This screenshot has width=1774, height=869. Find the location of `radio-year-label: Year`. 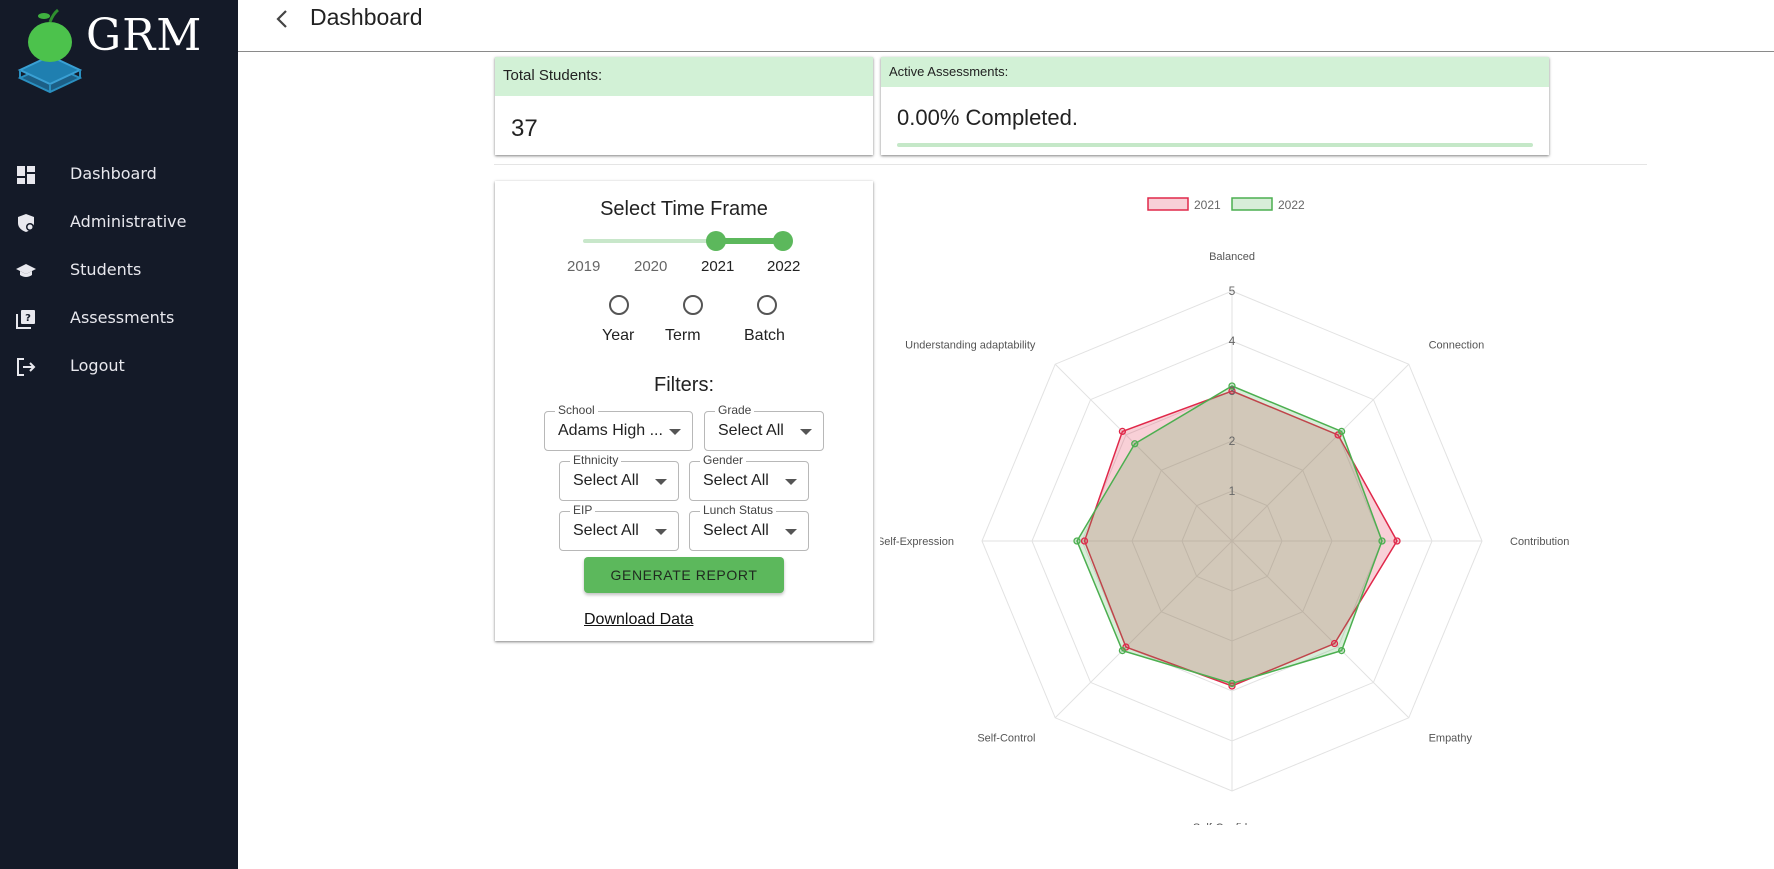

radio-year-label: Year is located at coordinates (618, 335).